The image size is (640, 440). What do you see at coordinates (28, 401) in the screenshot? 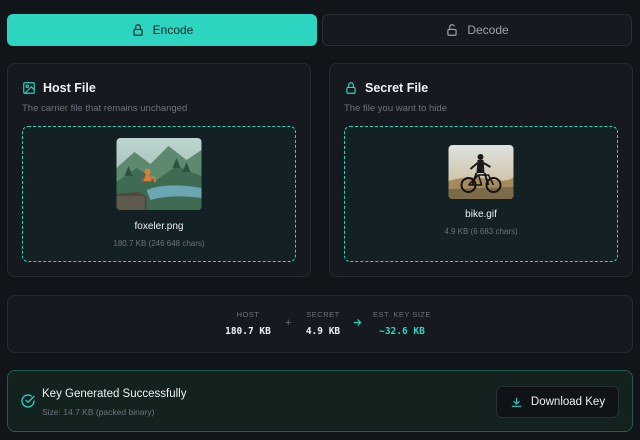
I see `check-circle-icon` at bounding box center [28, 401].